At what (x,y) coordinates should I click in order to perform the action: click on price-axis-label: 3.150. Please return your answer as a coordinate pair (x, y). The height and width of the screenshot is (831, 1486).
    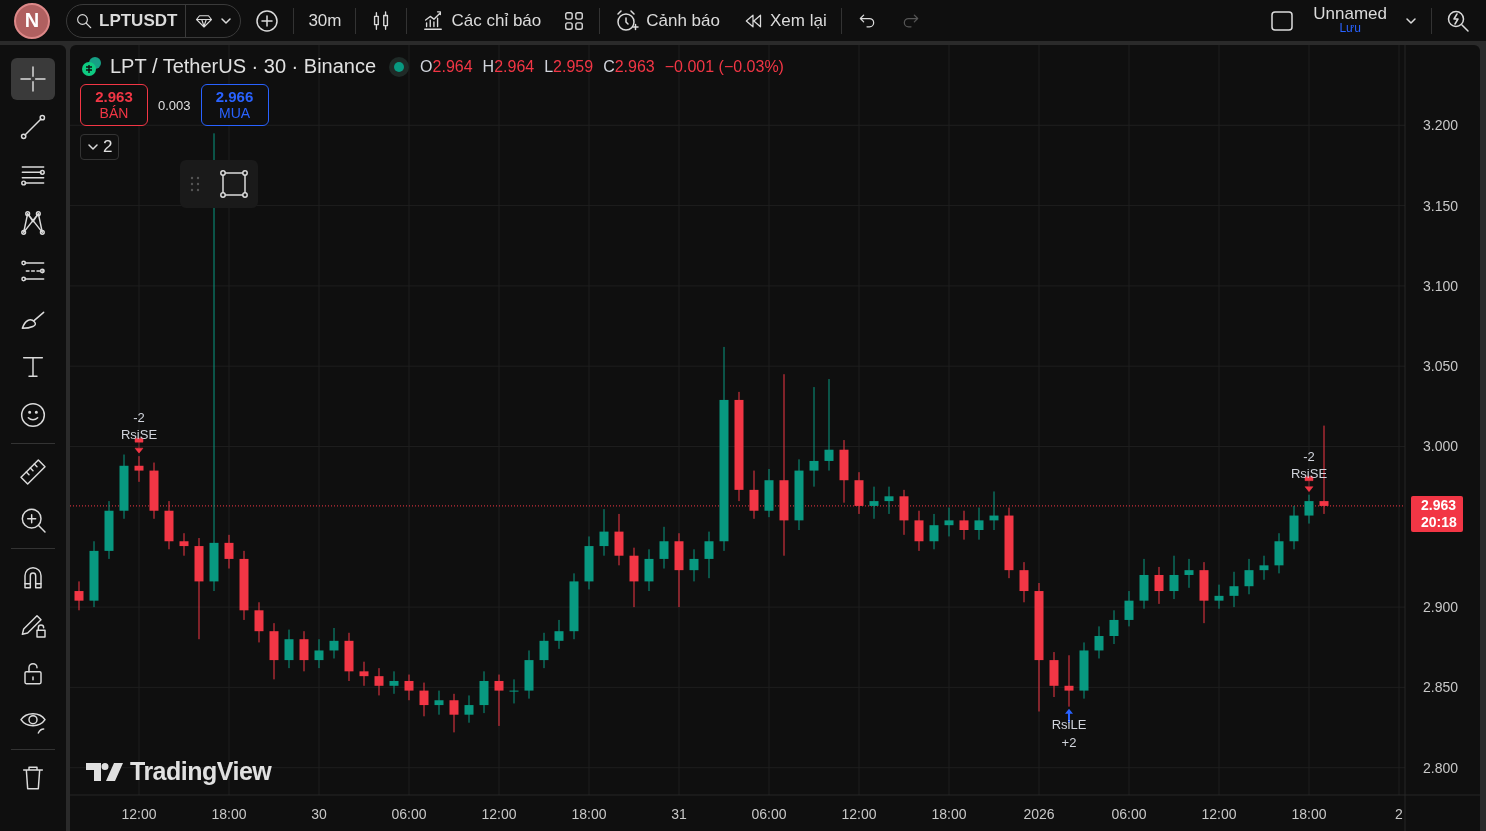
    Looking at the image, I should click on (1441, 205).